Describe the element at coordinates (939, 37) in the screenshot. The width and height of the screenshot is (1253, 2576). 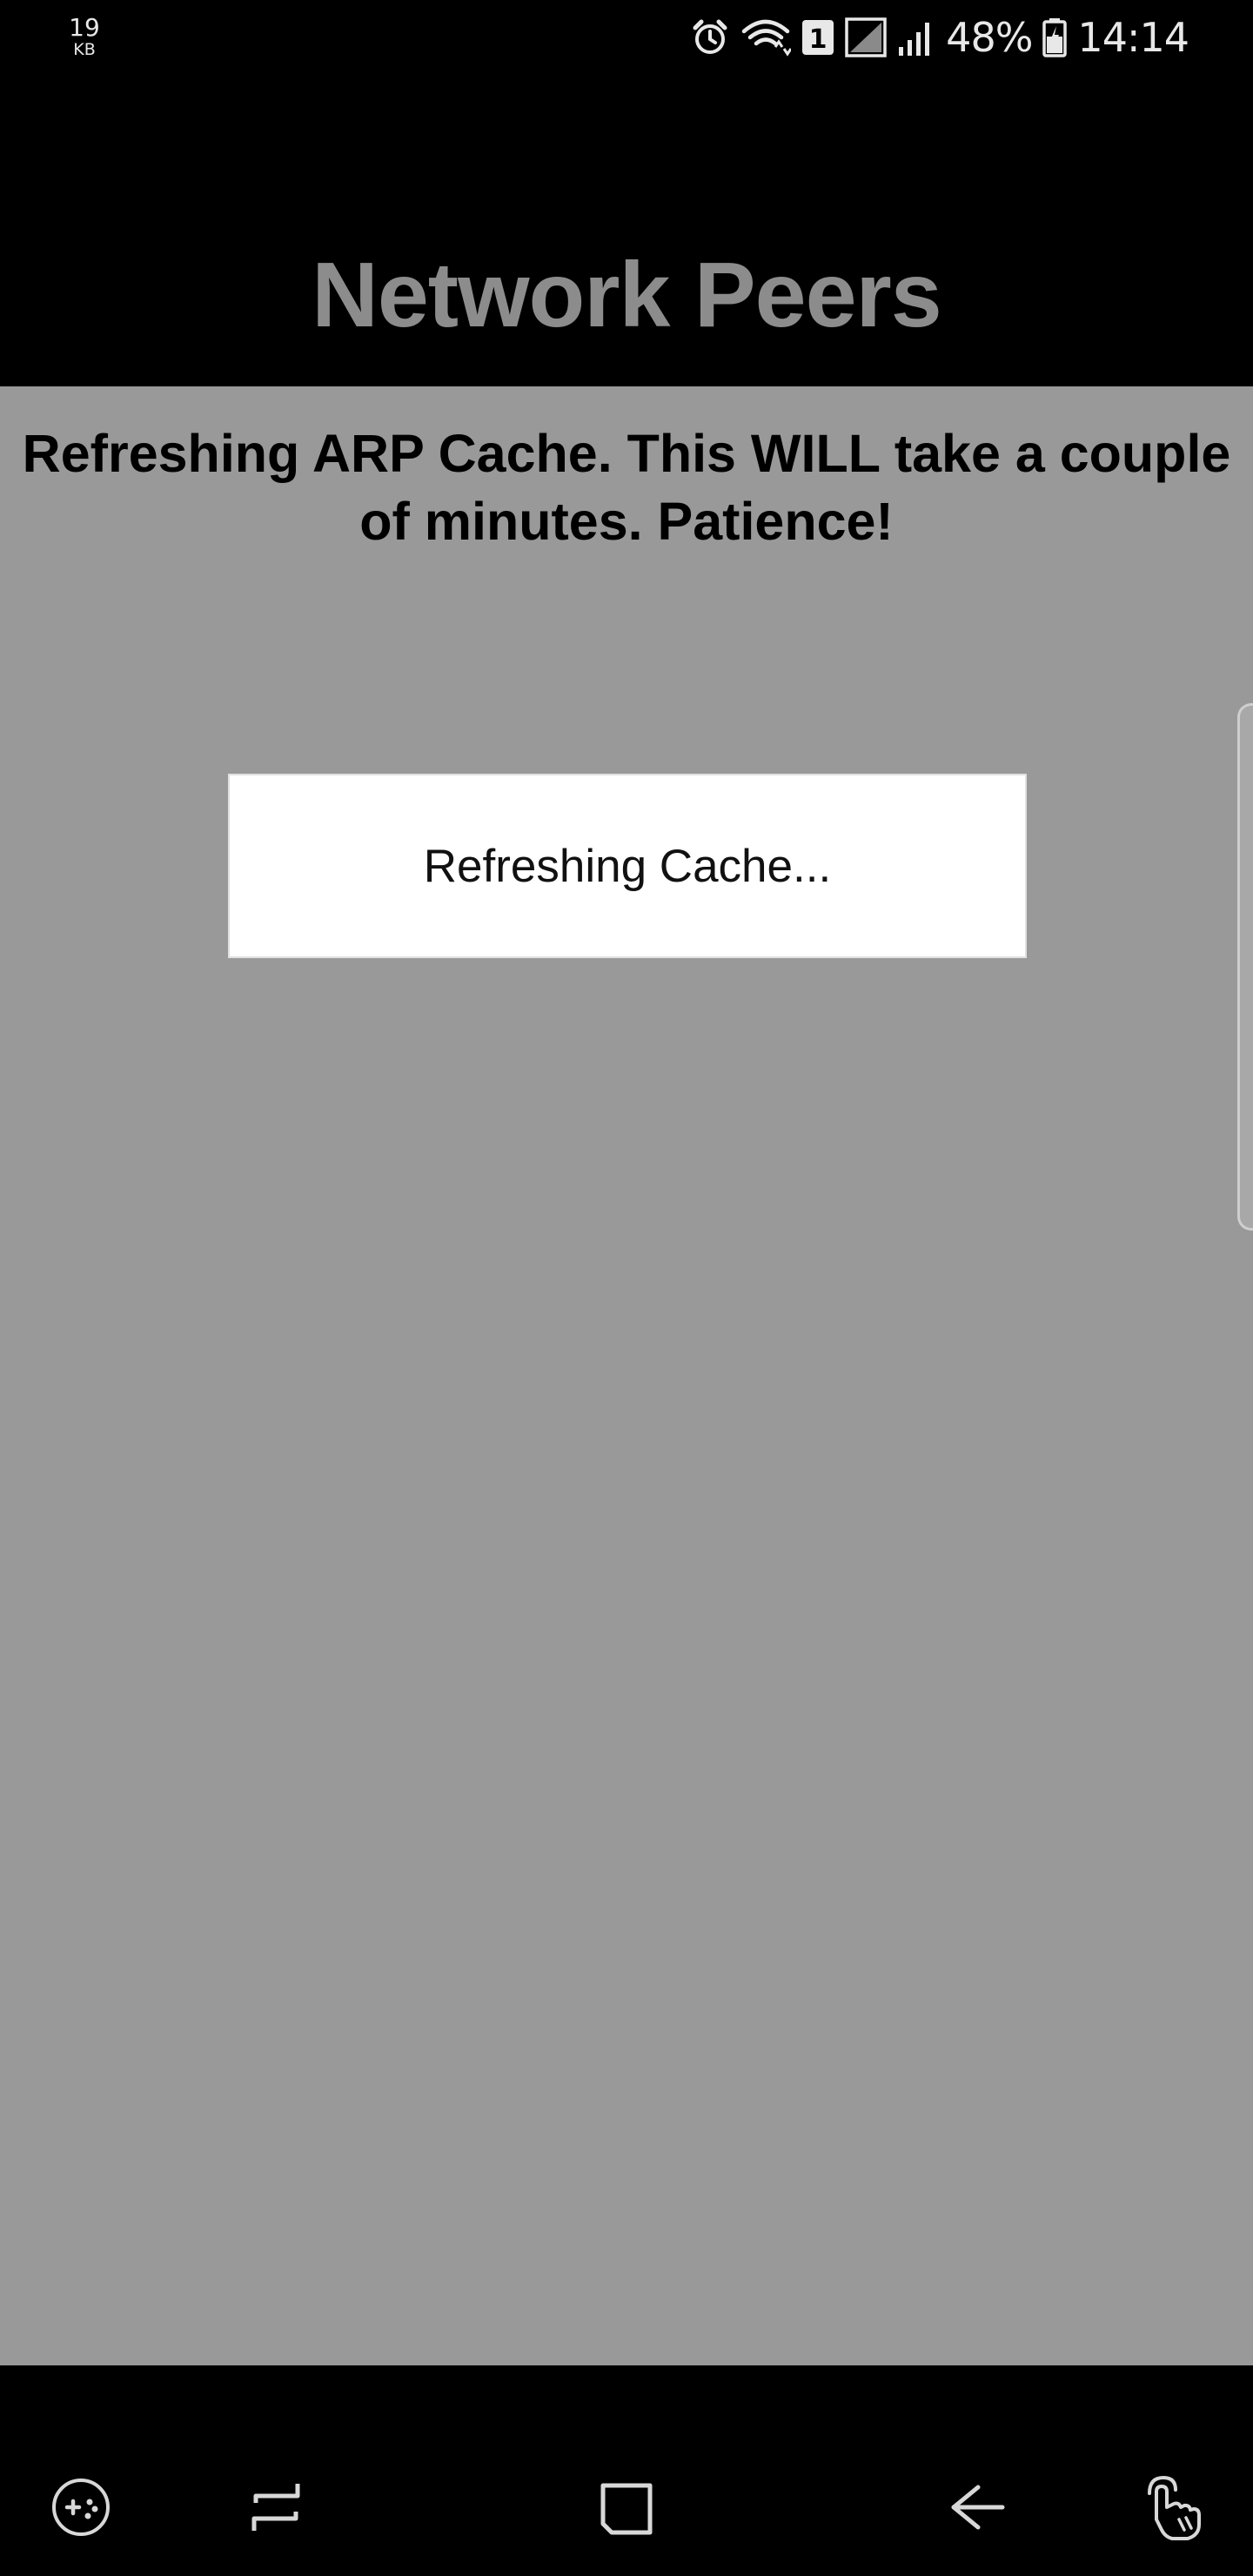
I see `status-icons: 1 48% 14:14` at that location.